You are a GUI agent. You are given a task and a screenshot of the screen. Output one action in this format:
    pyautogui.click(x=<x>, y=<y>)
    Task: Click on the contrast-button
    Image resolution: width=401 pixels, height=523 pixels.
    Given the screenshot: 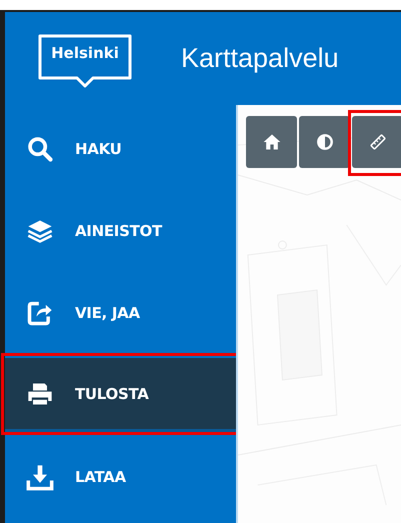 What is the action you would take?
    pyautogui.click(x=324, y=142)
    